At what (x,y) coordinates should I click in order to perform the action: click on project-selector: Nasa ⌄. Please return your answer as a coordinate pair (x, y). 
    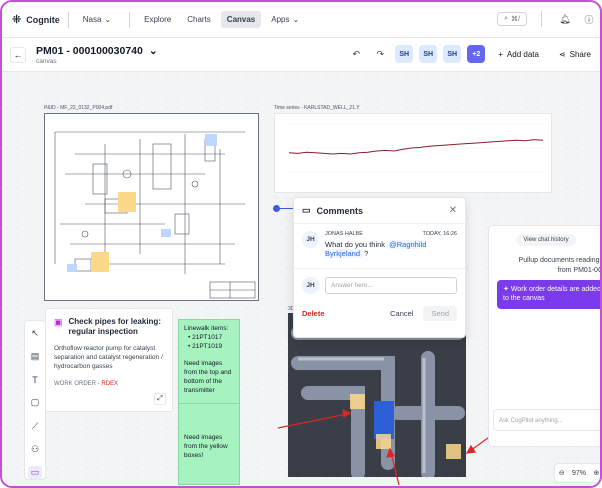
    Looking at the image, I should click on (97, 19).